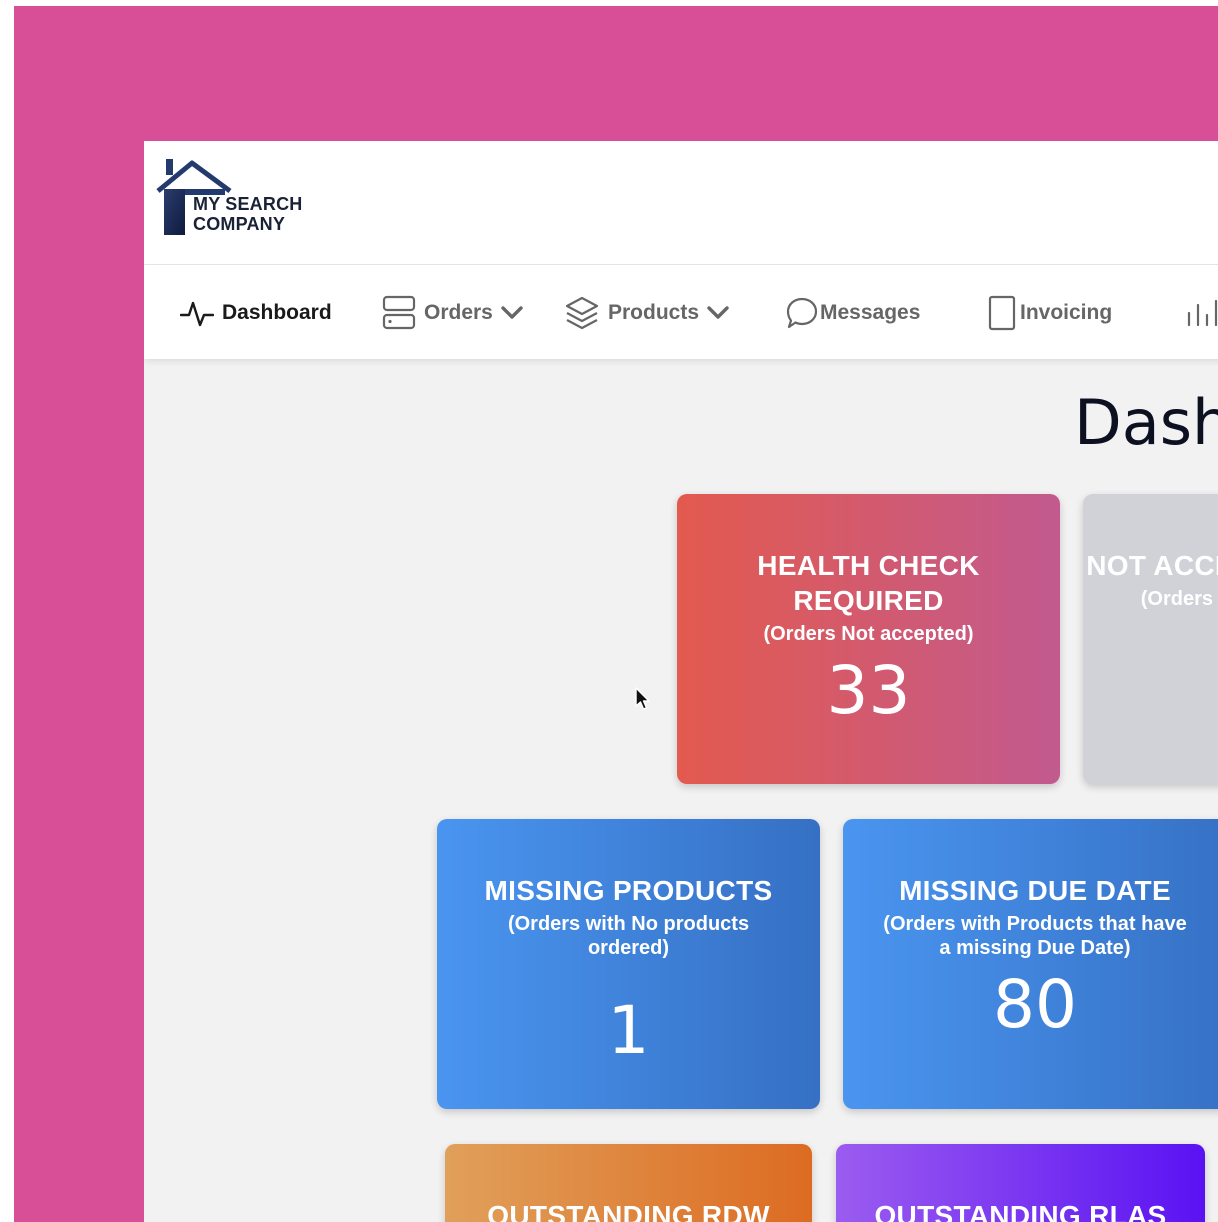 This screenshot has height=1222, width=1218. What do you see at coordinates (1066, 312) in the screenshot?
I see `nav-invoicing-label: Invoicing` at bounding box center [1066, 312].